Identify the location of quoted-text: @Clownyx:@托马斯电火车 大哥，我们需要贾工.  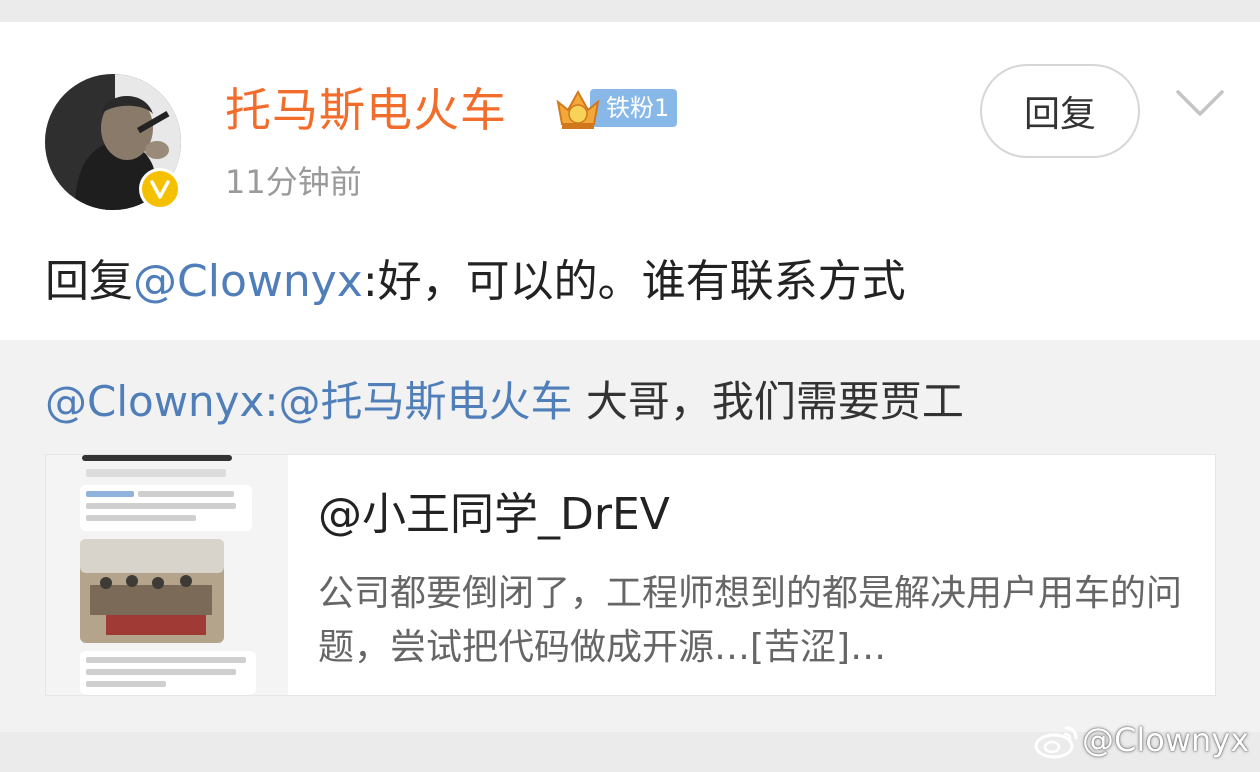
(504, 402).